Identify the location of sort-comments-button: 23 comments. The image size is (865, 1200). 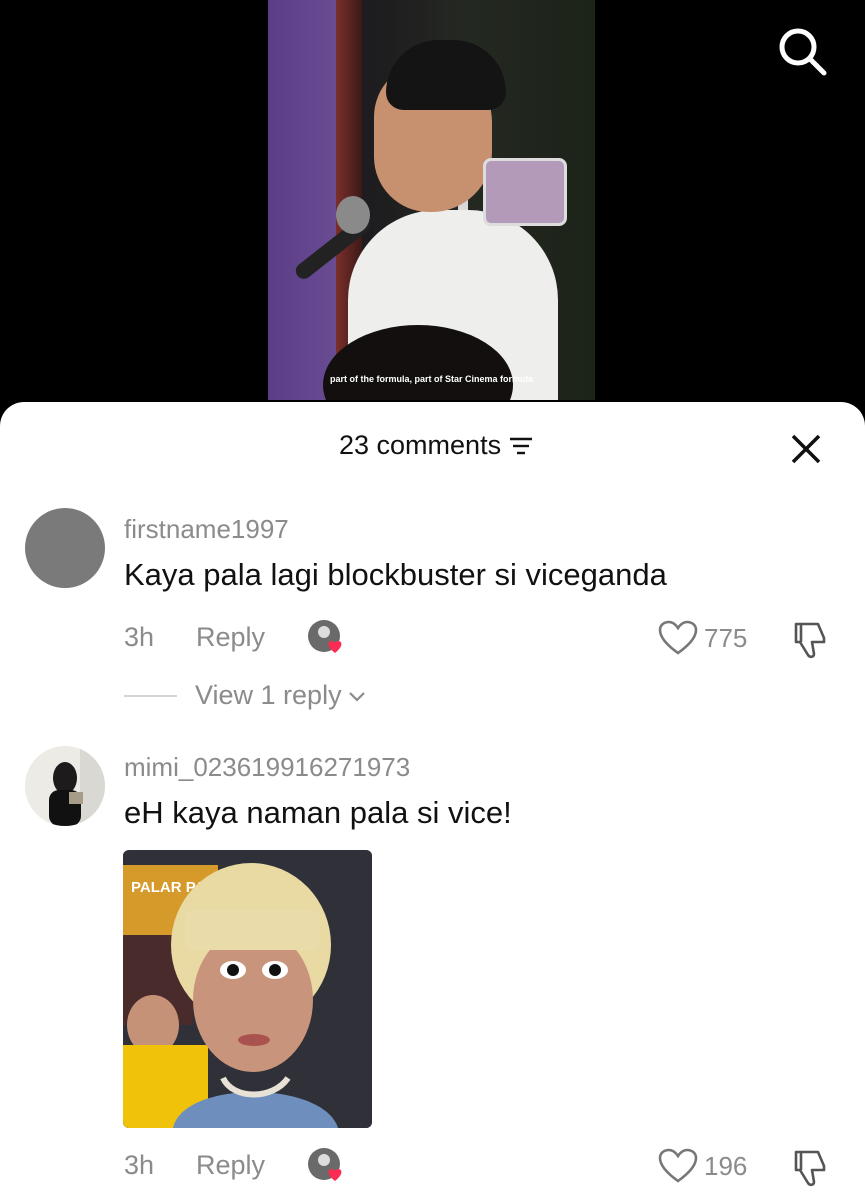
(436, 445).